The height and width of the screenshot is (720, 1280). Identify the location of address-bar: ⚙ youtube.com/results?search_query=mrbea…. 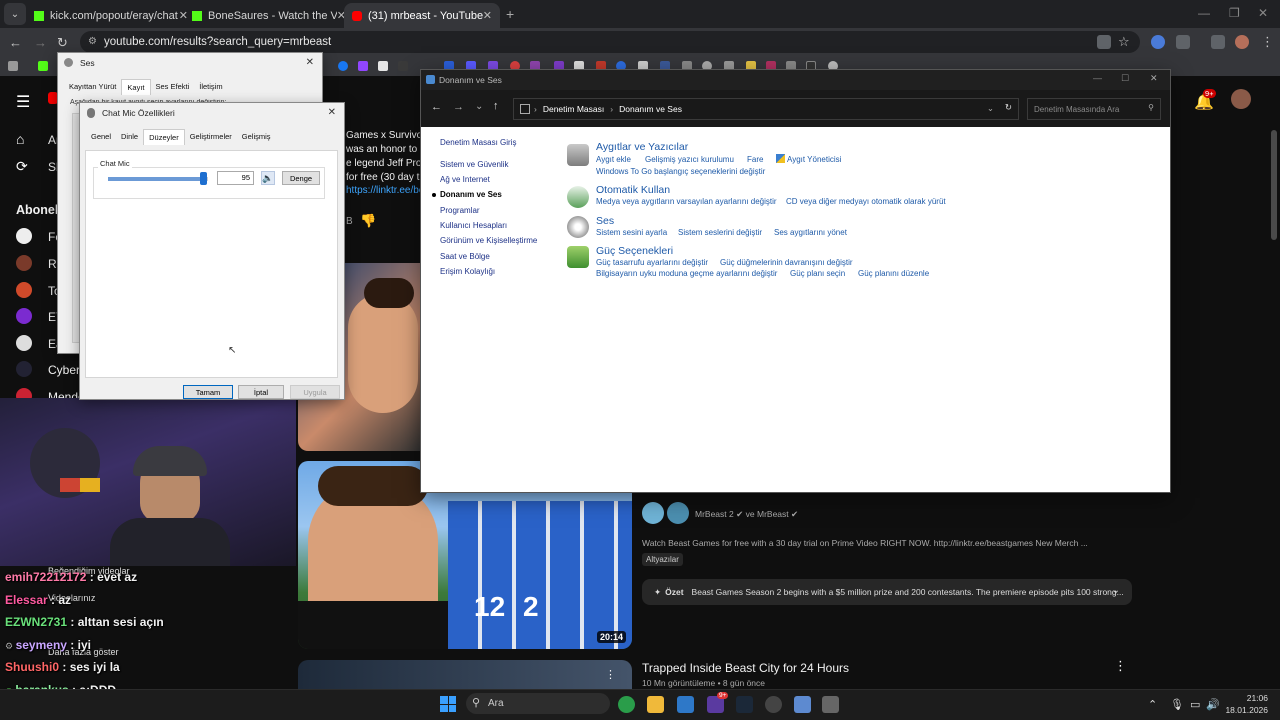
(610, 42).